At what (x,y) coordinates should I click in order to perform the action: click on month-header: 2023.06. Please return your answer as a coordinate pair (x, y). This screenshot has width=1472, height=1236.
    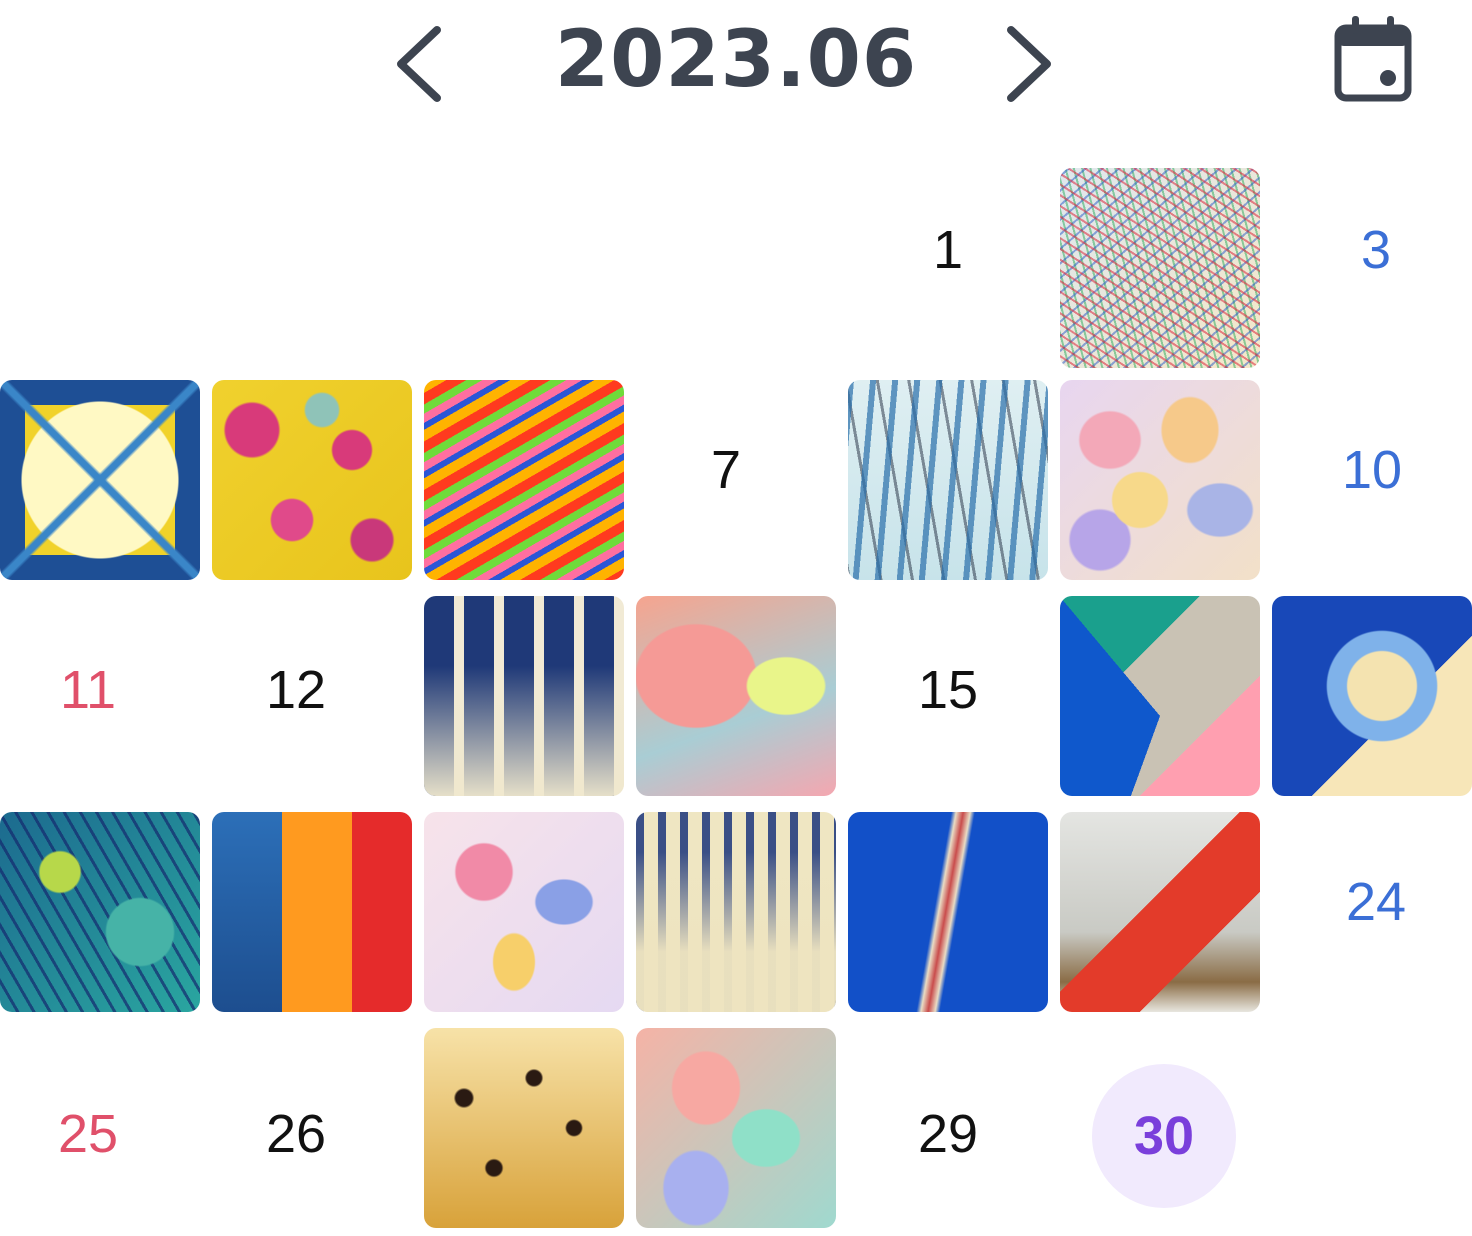
    Looking at the image, I should click on (736, 65).